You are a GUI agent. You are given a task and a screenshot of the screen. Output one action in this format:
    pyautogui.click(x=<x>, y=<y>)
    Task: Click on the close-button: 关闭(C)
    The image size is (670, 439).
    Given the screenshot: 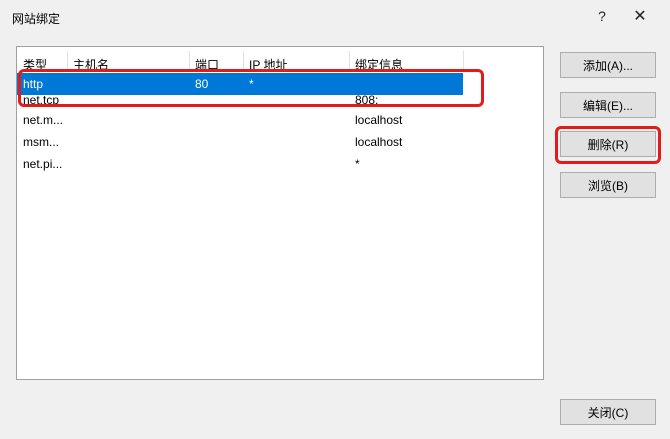 What is the action you would take?
    pyautogui.click(x=608, y=412)
    